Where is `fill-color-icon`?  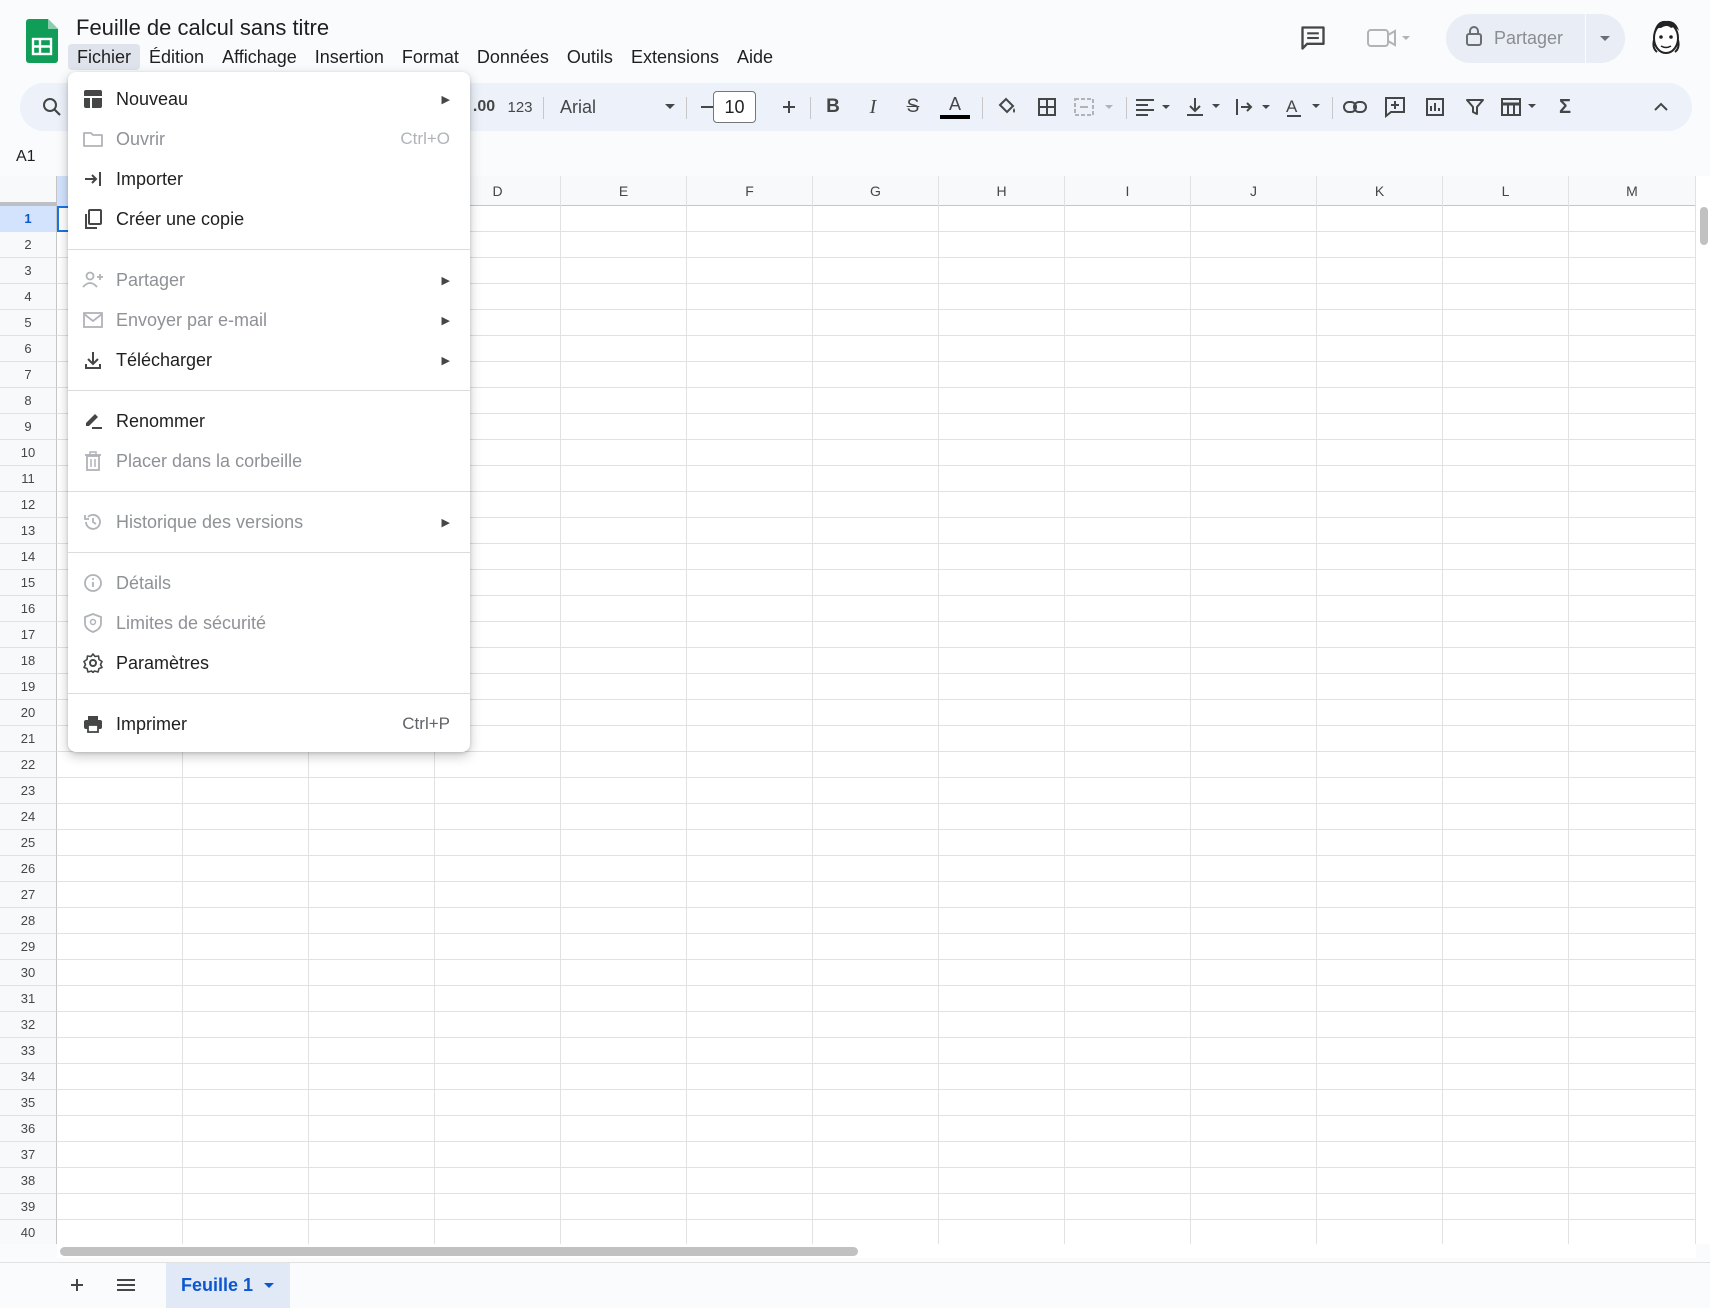
fill-color-icon is located at coordinates (1007, 107).